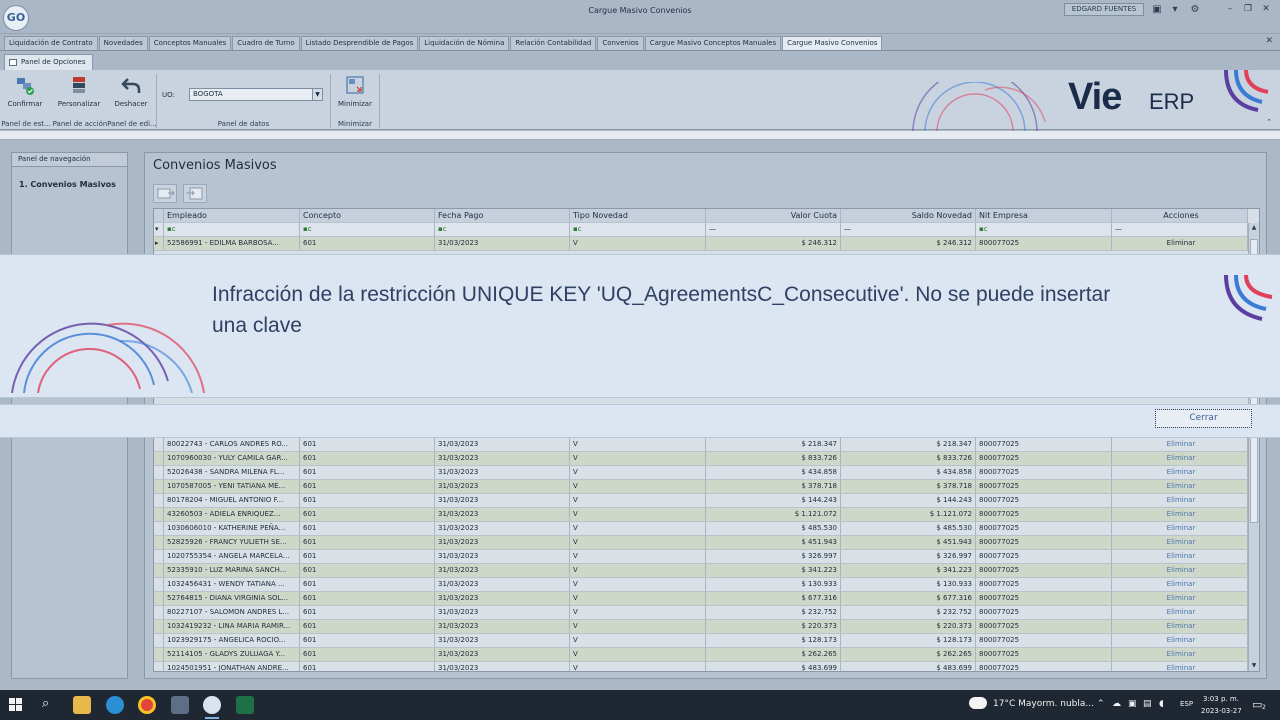 This screenshot has width=1280, height=720. What do you see at coordinates (1157, 9) in the screenshot?
I see `user-card-icon: ▣` at bounding box center [1157, 9].